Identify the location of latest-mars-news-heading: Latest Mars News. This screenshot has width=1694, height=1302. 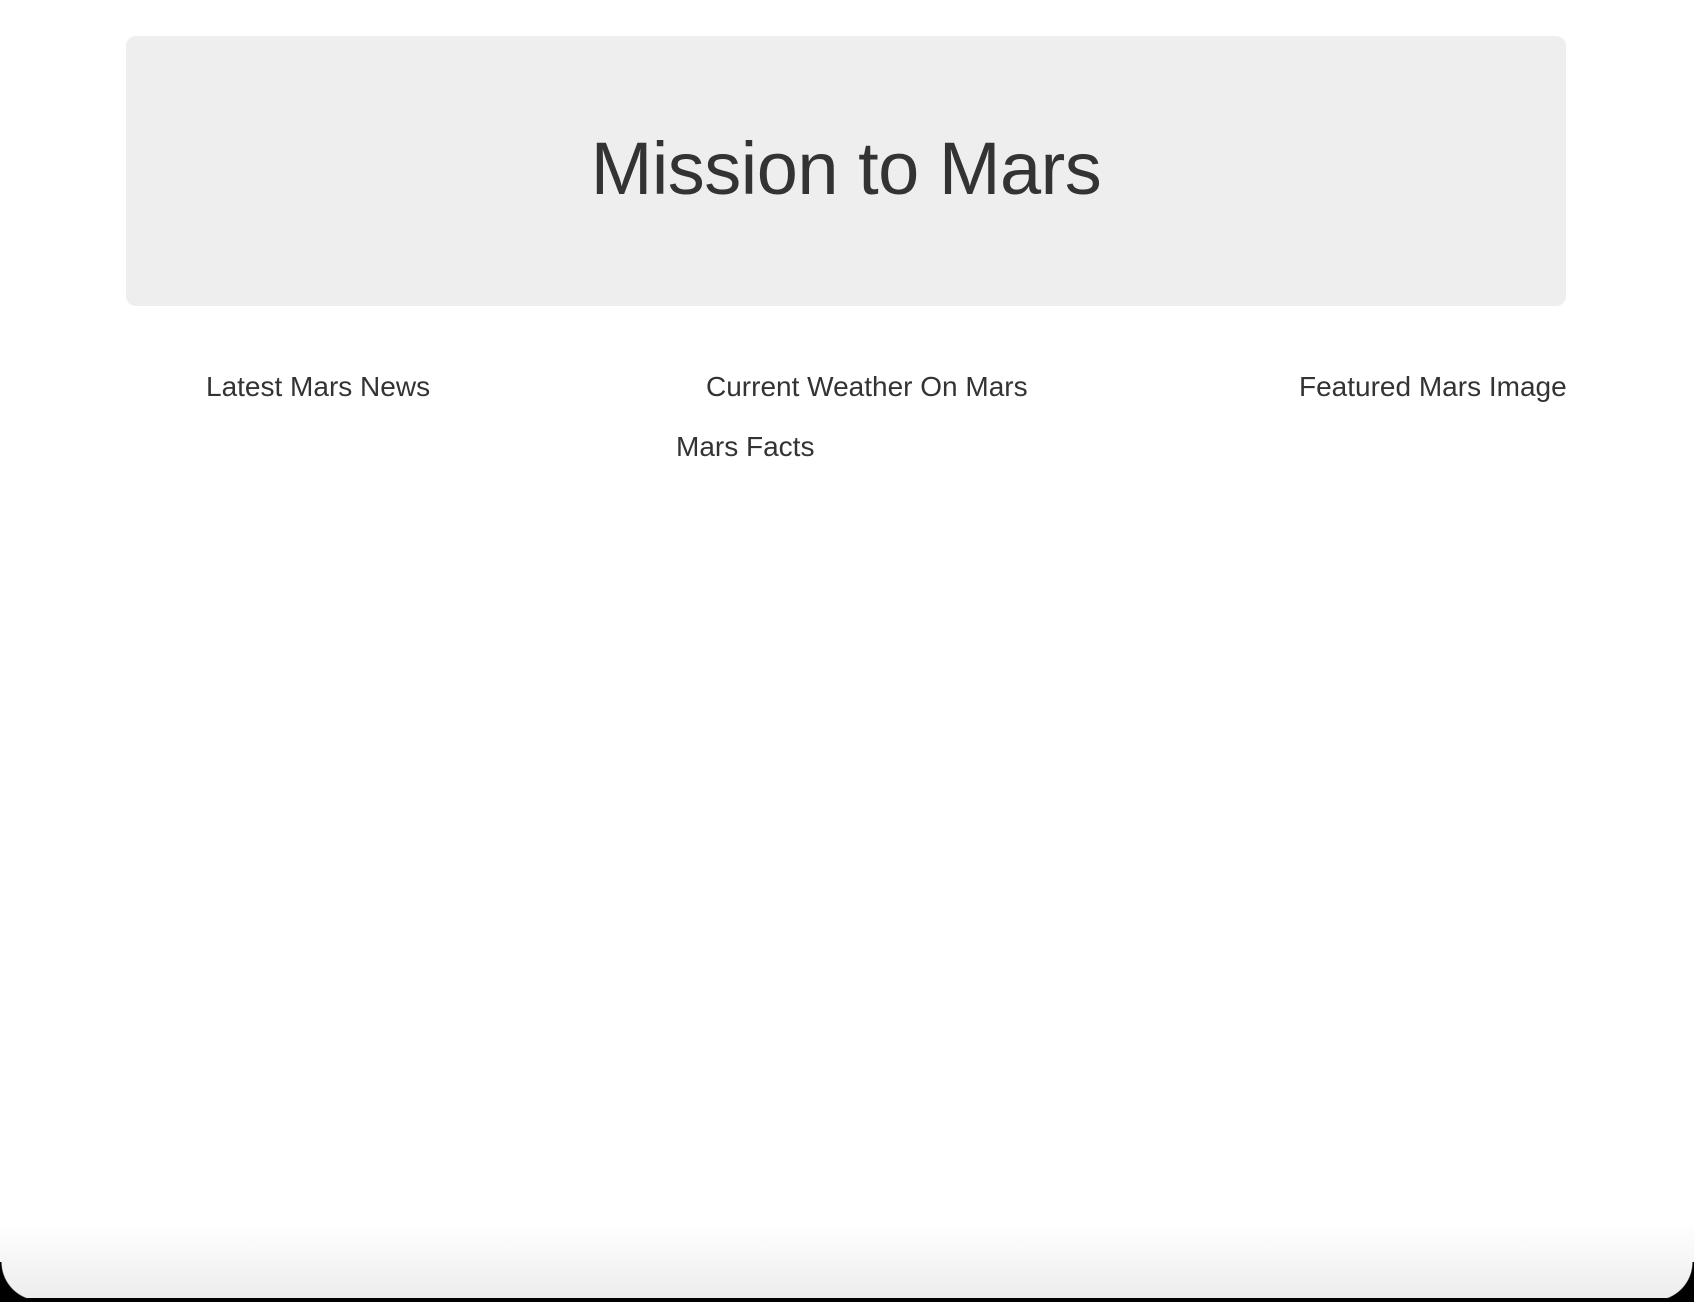
(318, 386).